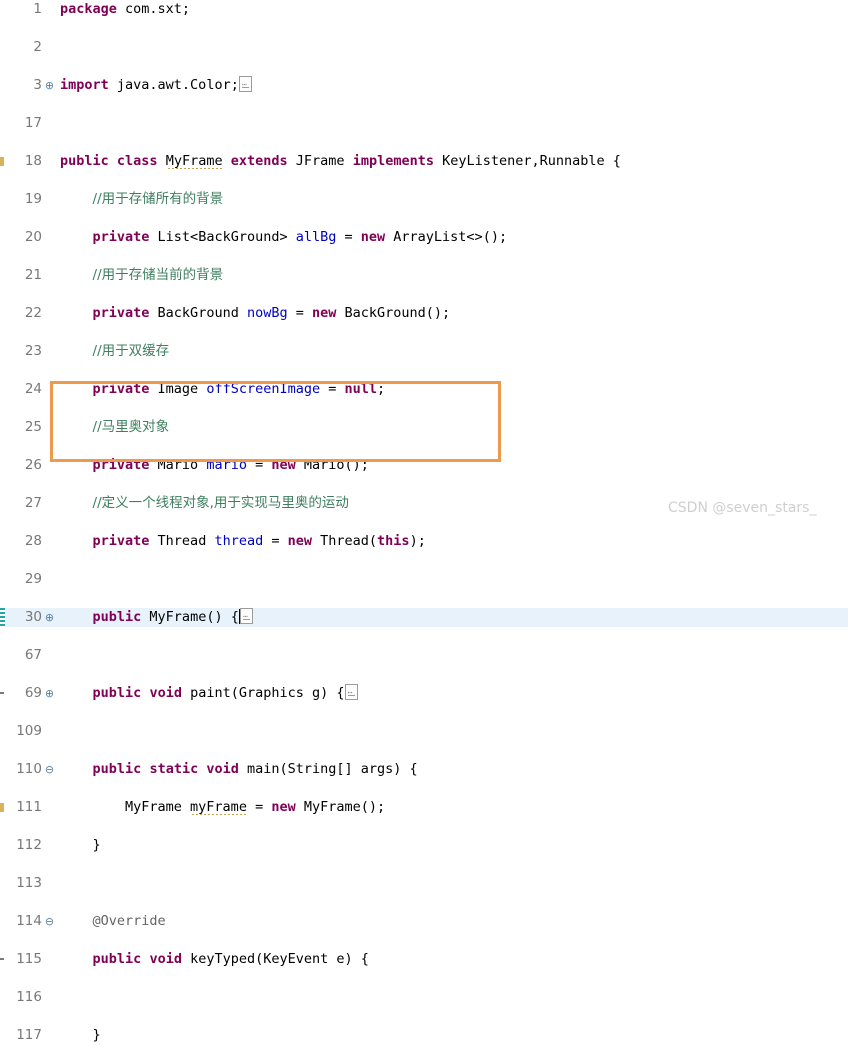 This screenshot has width=848, height=1045. What do you see at coordinates (424, 123) in the screenshot?
I see `code-line: 17` at bounding box center [424, 123].